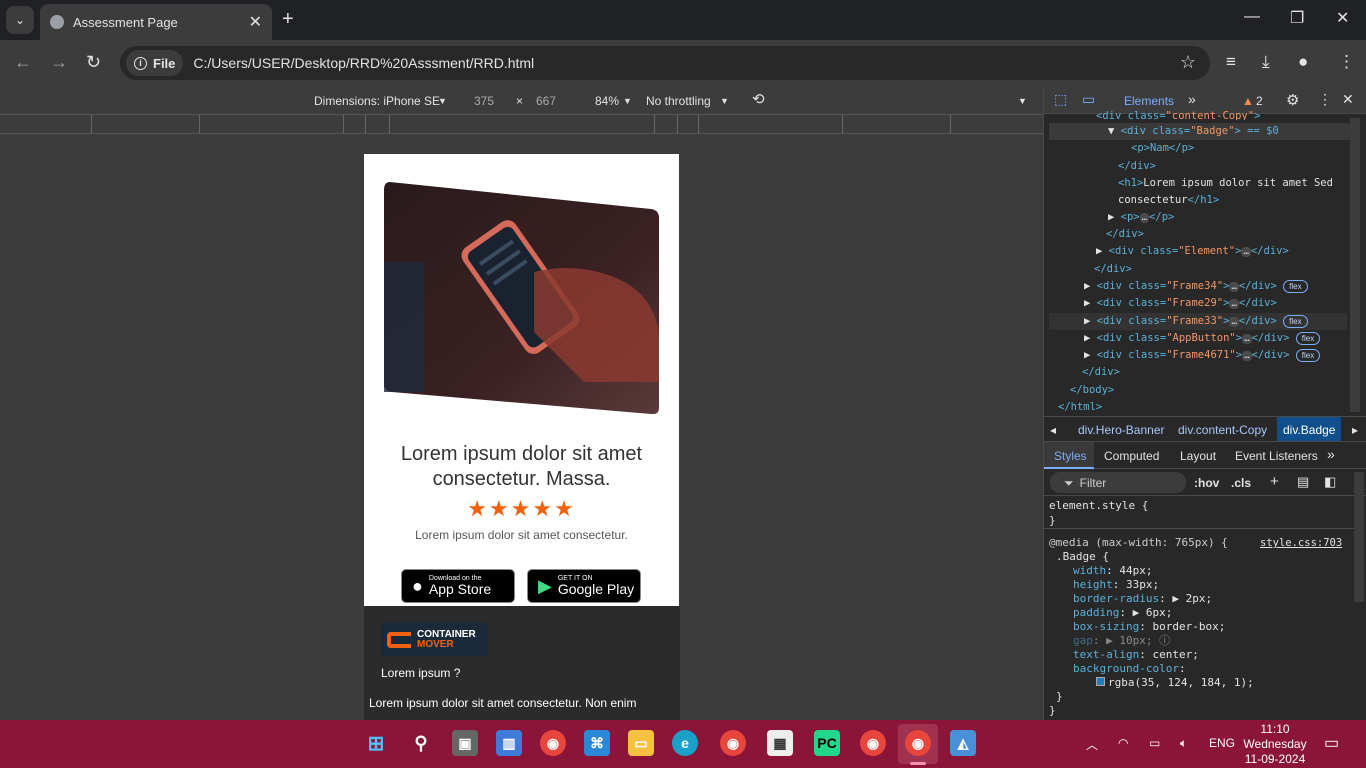  I want to click on devtools-menu-icon: ⋮, so click(1325, 99).